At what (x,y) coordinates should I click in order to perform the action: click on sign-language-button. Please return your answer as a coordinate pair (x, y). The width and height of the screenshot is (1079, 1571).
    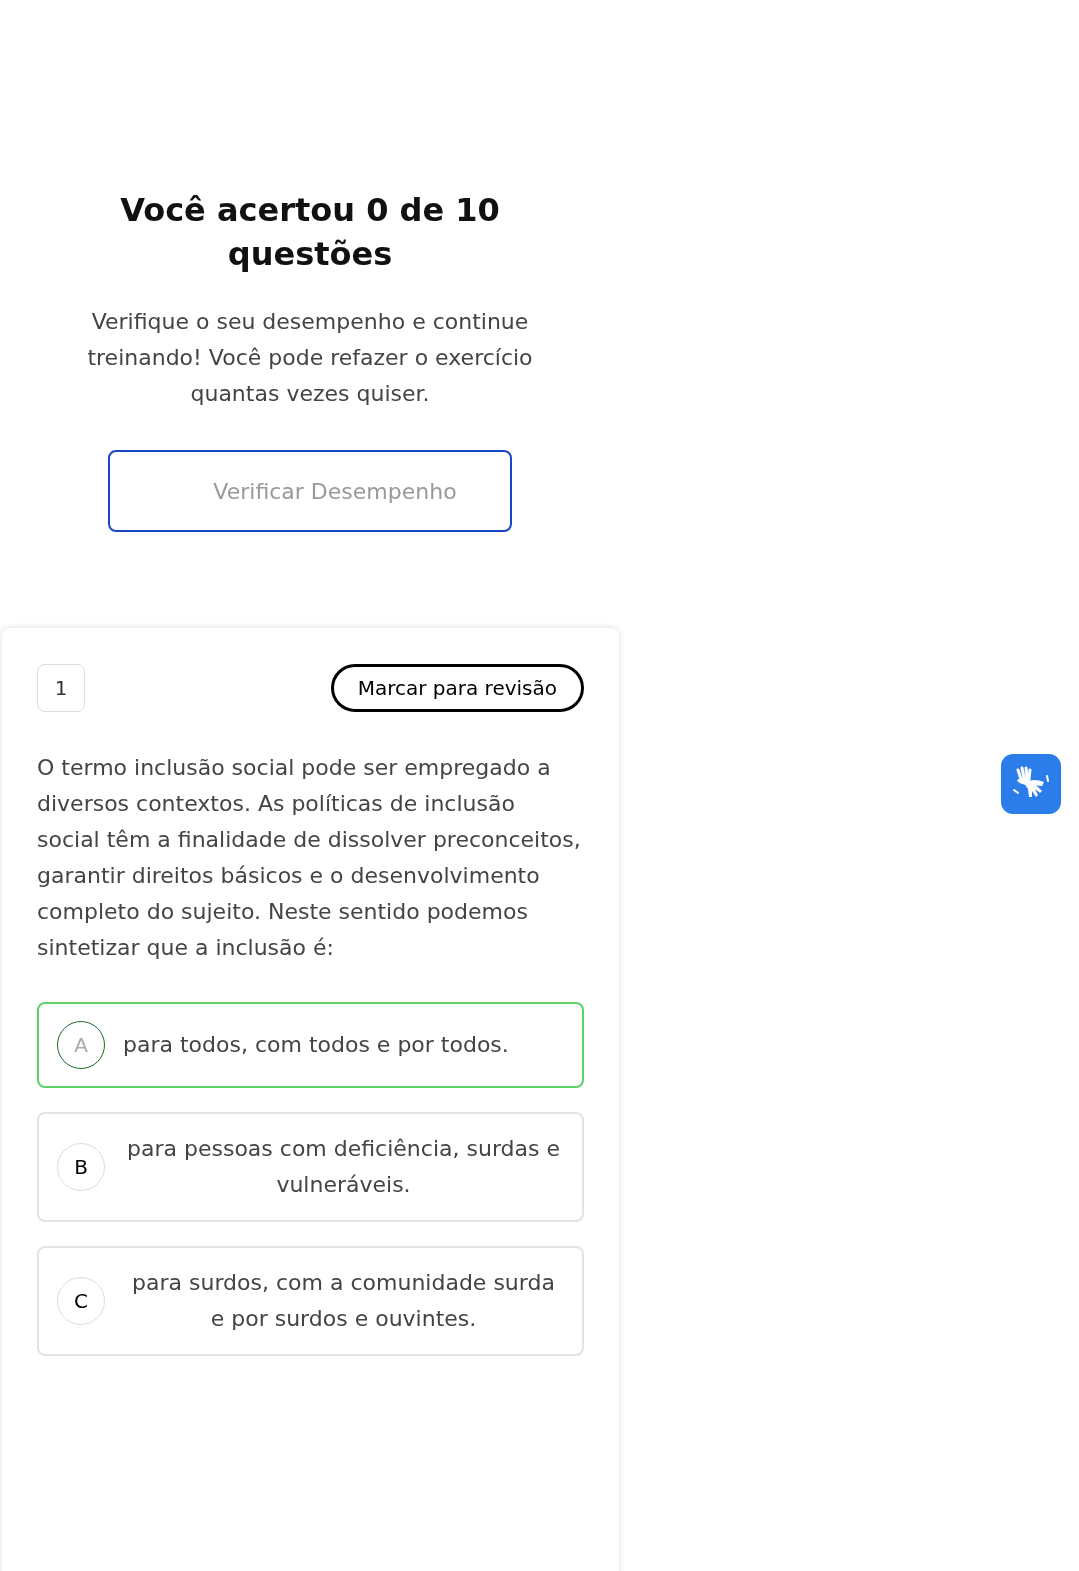
    Looking at the image, I should click on (1031, 784).